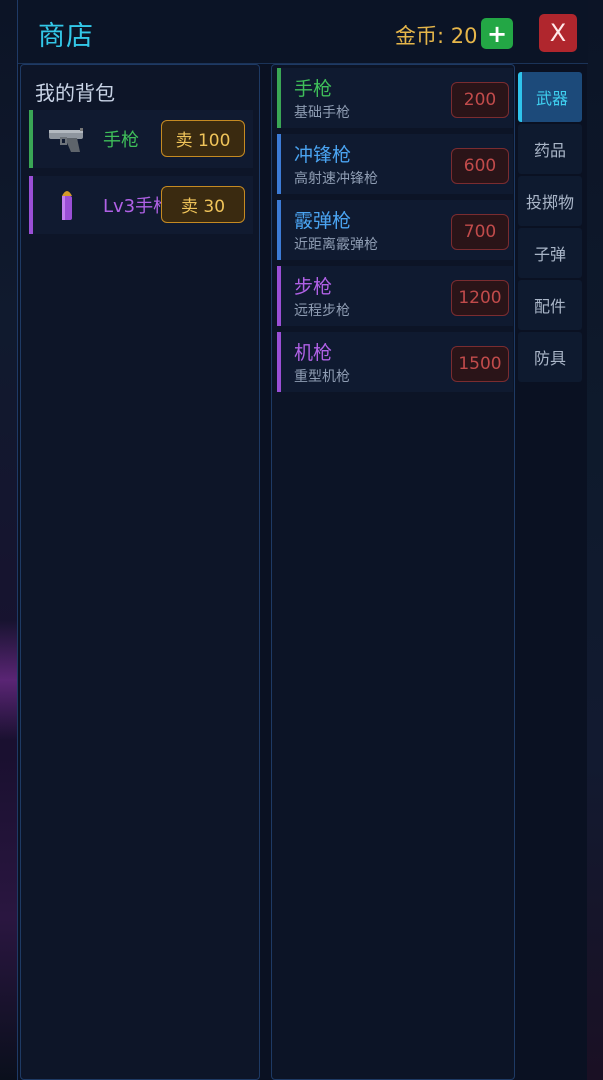  I want to click on shop-item-name: 霰弹枪, so click(323, 221).